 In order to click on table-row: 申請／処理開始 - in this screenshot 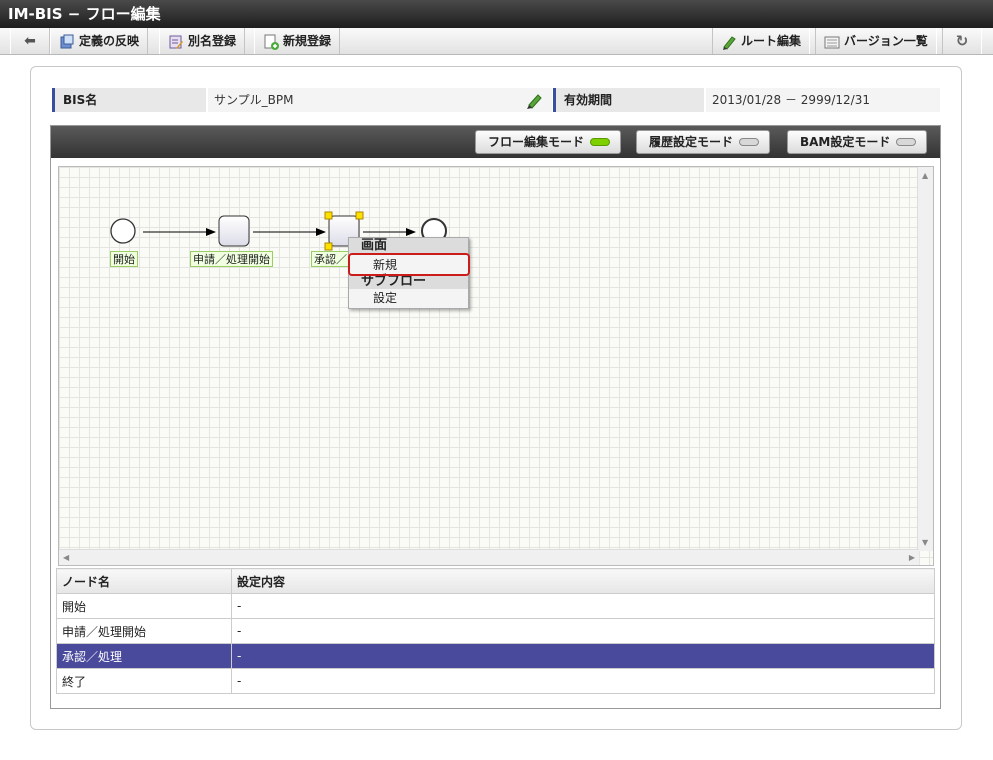, I will do `click(495, 631)`.